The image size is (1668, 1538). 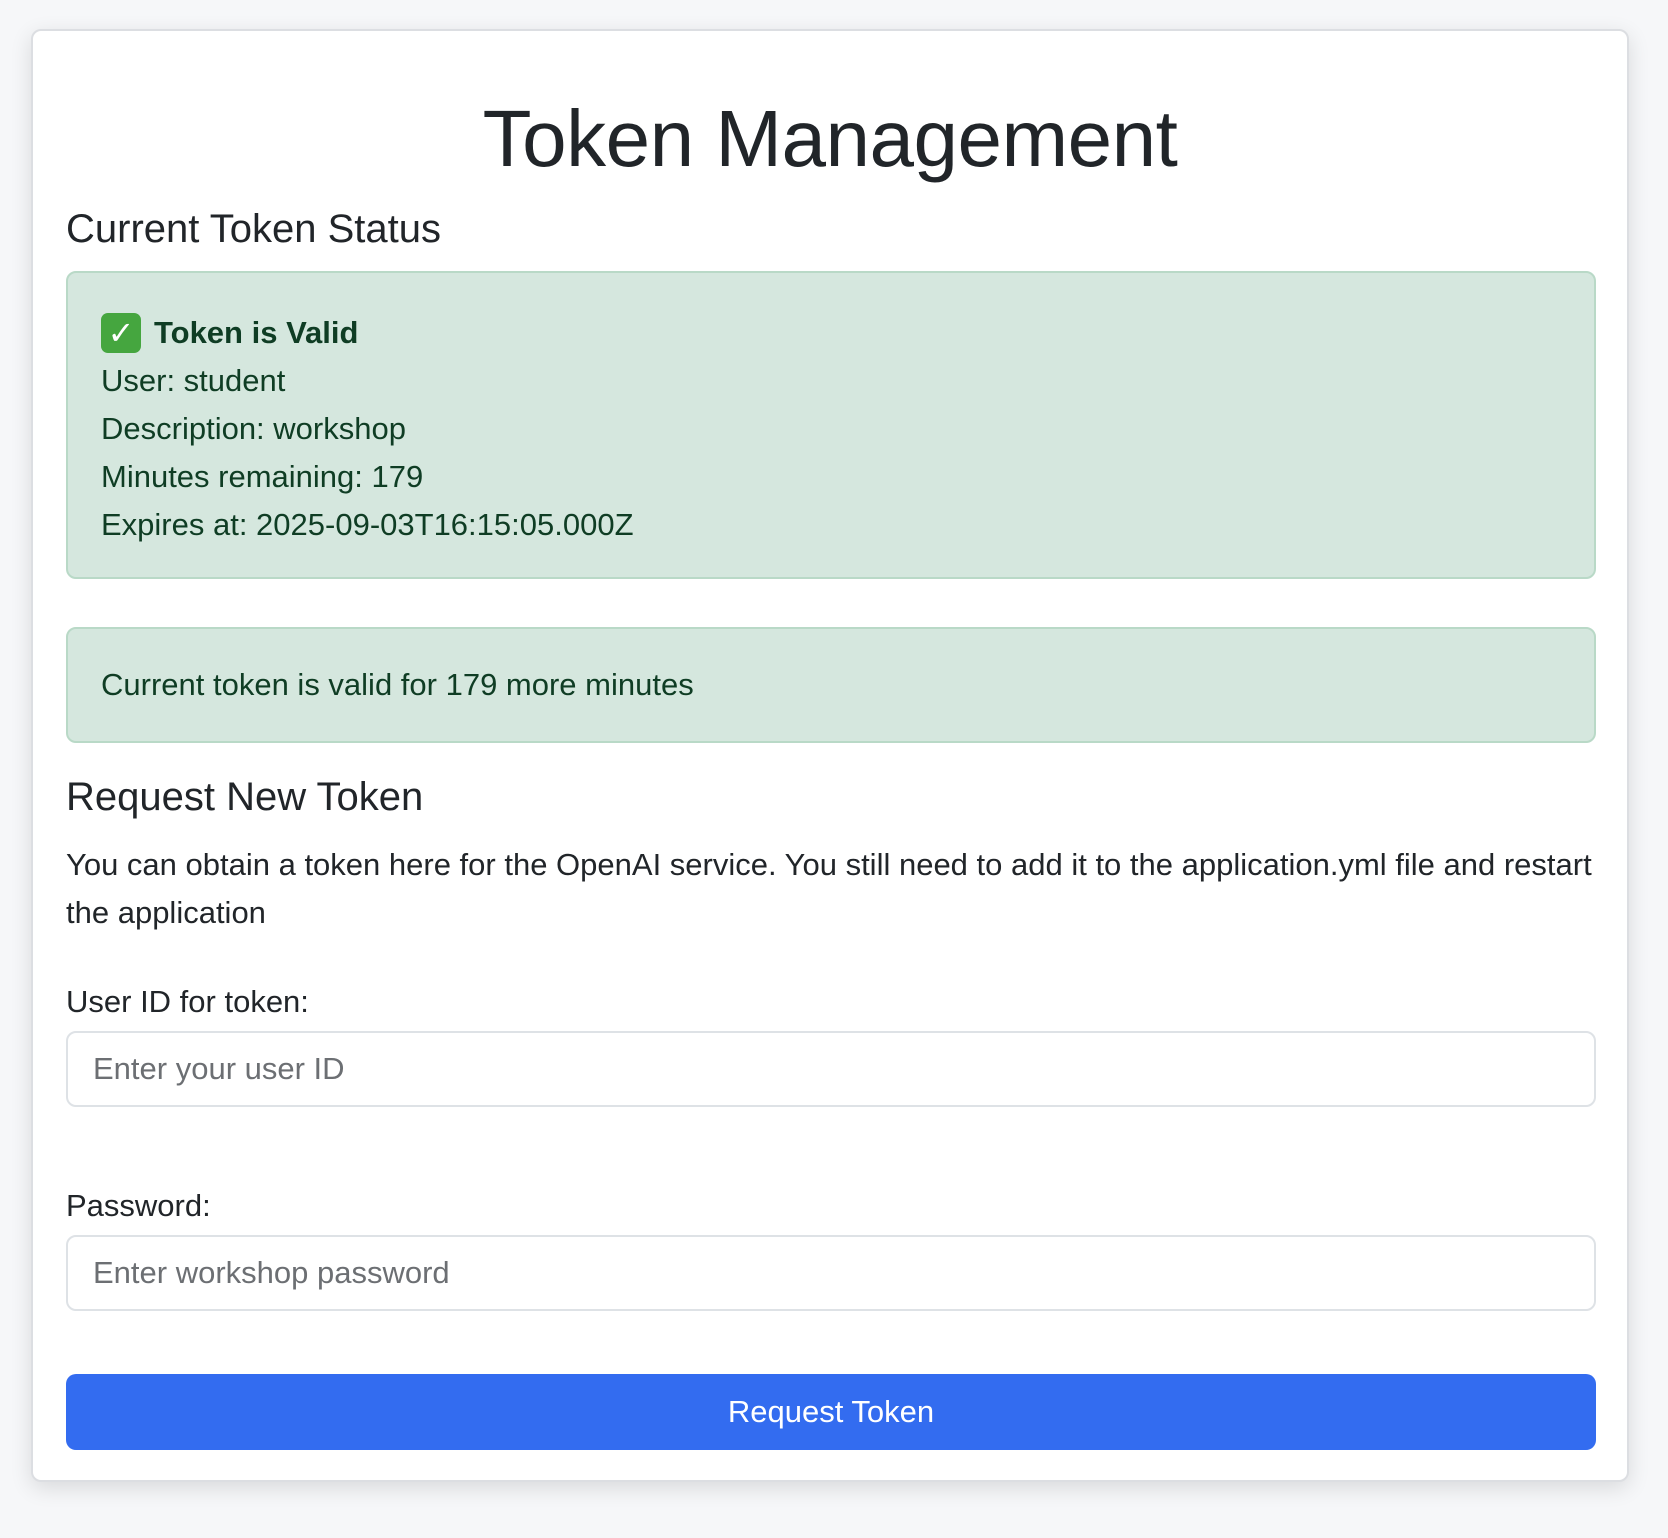 I want to click on check-mark-icon: ✓, so click(x=121, y=333).